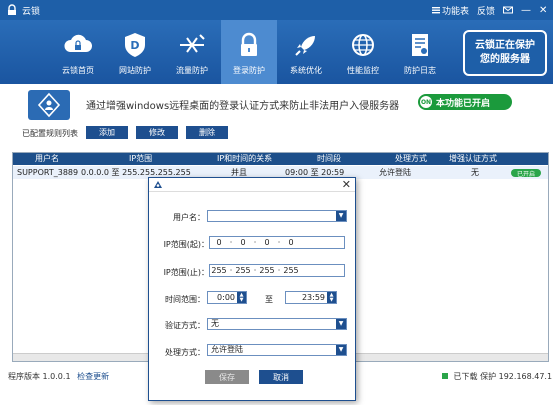 The height and width of the screenshot is (405, 553). What do you see at coordinates (445, 376) in the screenshot?
I see `status-dot-icon` at bounding box center [445, 376].